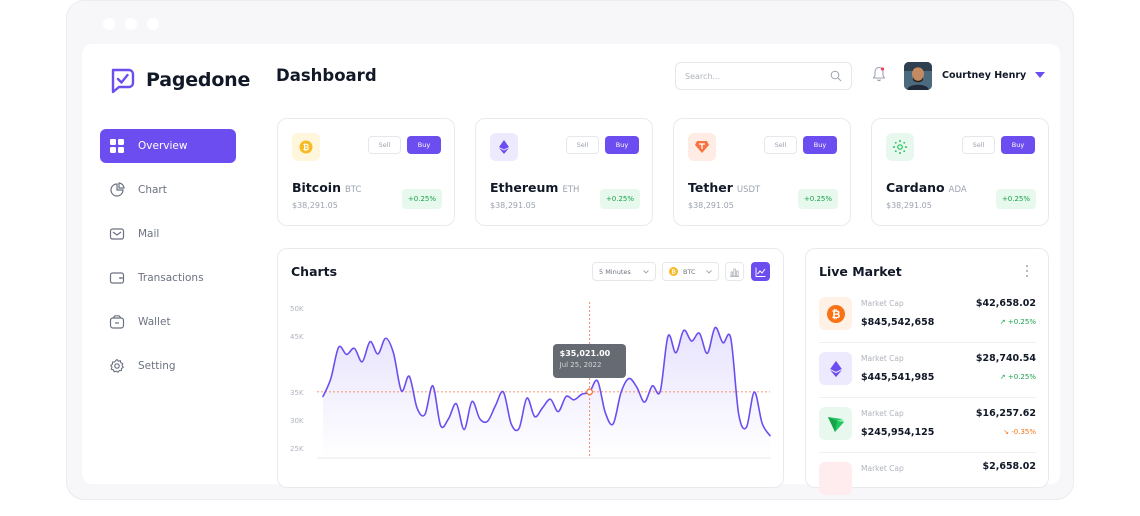 The width and height of the screenshot is (1140, 516). What do you see at coordinates (957, 190) in the screenshot?
I see `coin-ticker: ADA` at bounding box center [957, 190].